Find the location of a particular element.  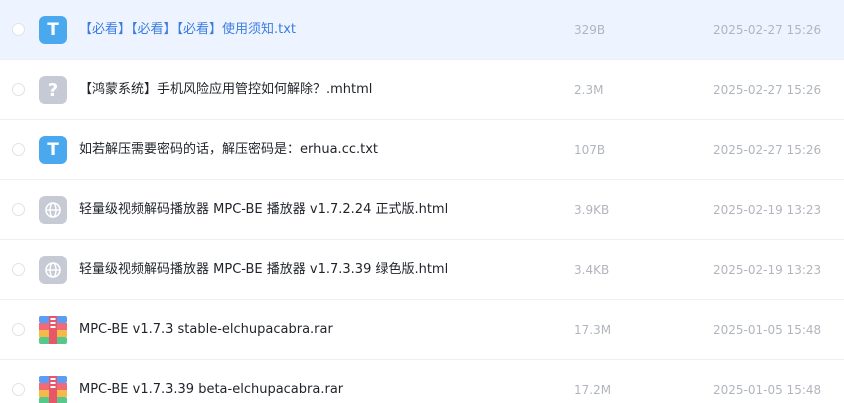

file-name: MPC-BE v1.7.3 stable-elchupacabra.rar is located at coordinates (206, 330).